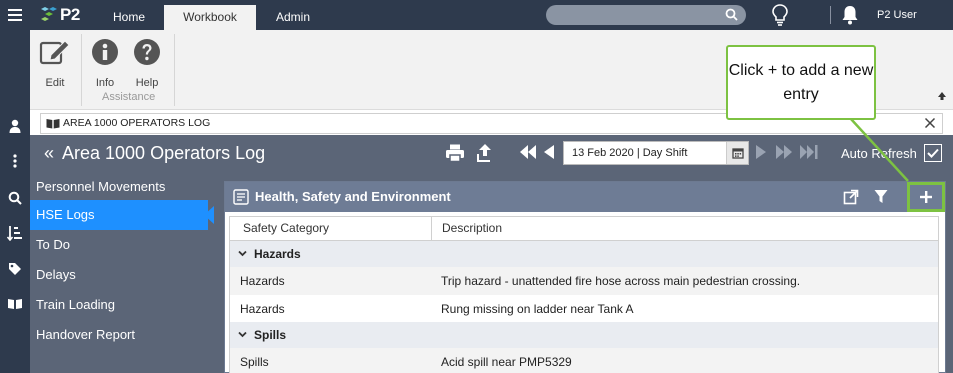 Image resolution: width=953 pixels, height=373 pixels. Describe the element at coordinates (129, 17) in the screenshot. I see `tab-home: Home` at that location.